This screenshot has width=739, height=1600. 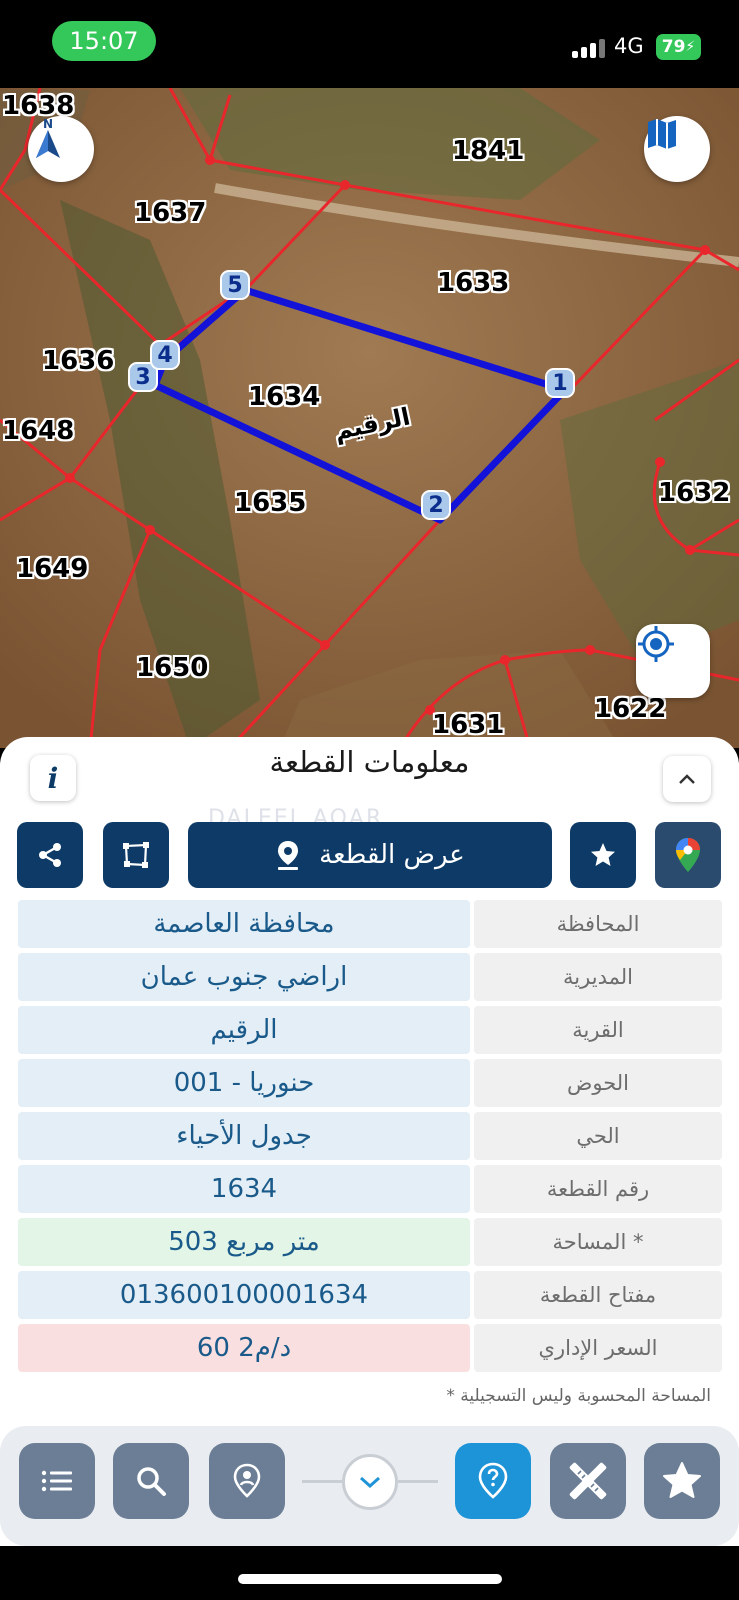 What do you see at coordinates (598, 1295) in the screenshot?
I see `parcel-key-label: مفتاح القطعة` at bounding box center [598, 1295].